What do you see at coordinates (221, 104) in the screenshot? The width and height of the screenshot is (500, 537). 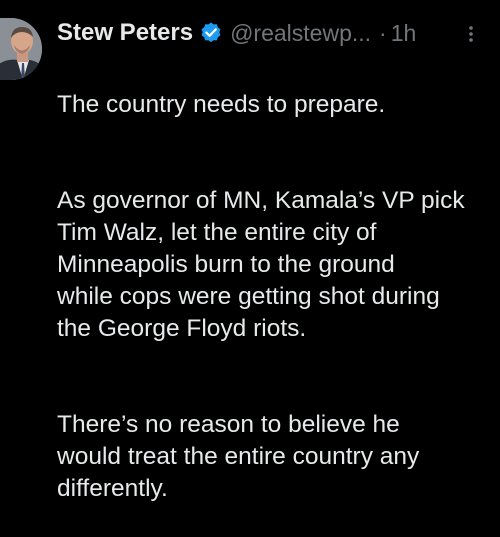 I see `post-paragraph-1: The country needs to prepare.` at bounding box center [221, 104].